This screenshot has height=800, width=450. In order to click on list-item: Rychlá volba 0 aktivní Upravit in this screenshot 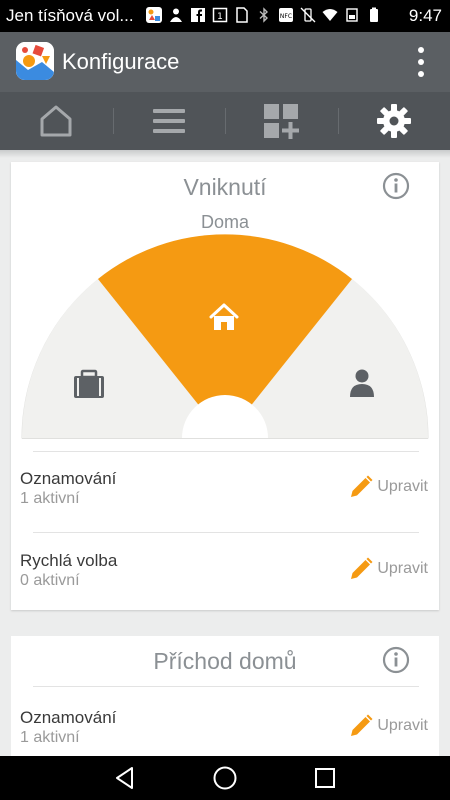, I will do `click(224, 579)`.